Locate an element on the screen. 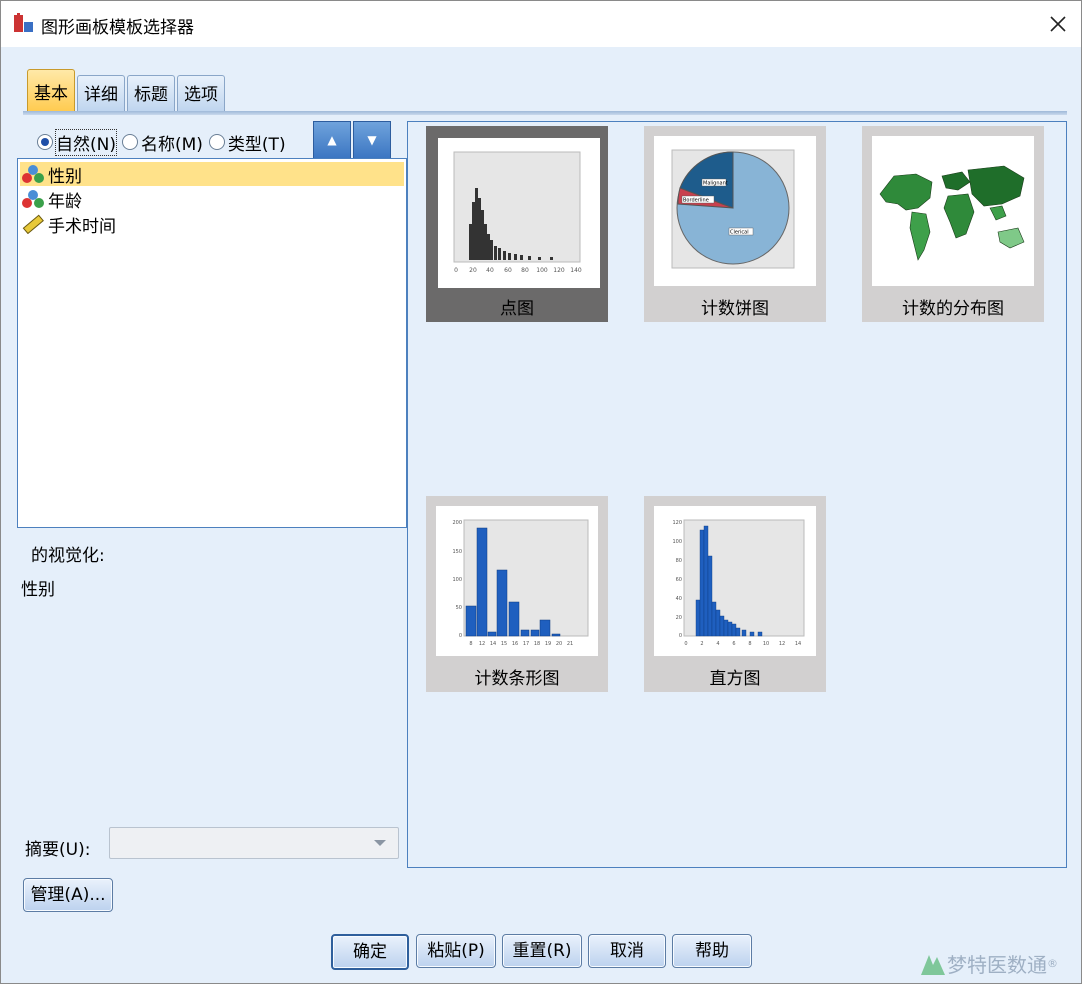  close-icon is located at coordinates (1058, 24).